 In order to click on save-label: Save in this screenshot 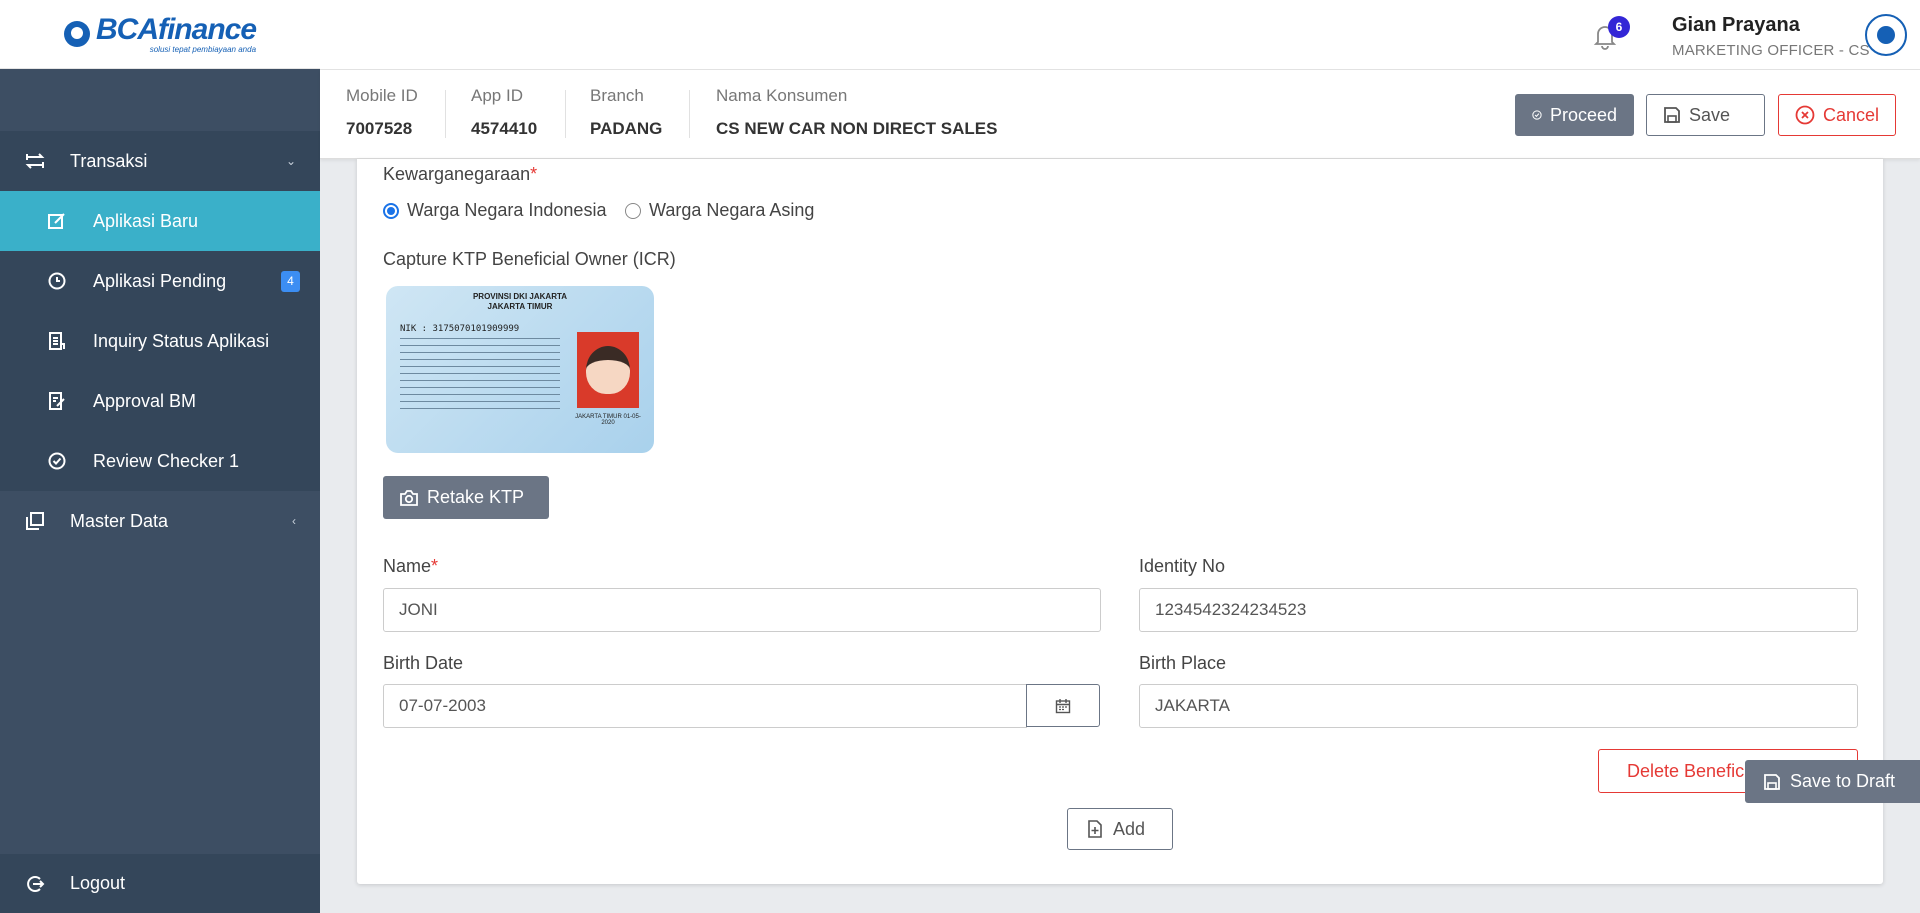, I will do `click(1710, 114)`.